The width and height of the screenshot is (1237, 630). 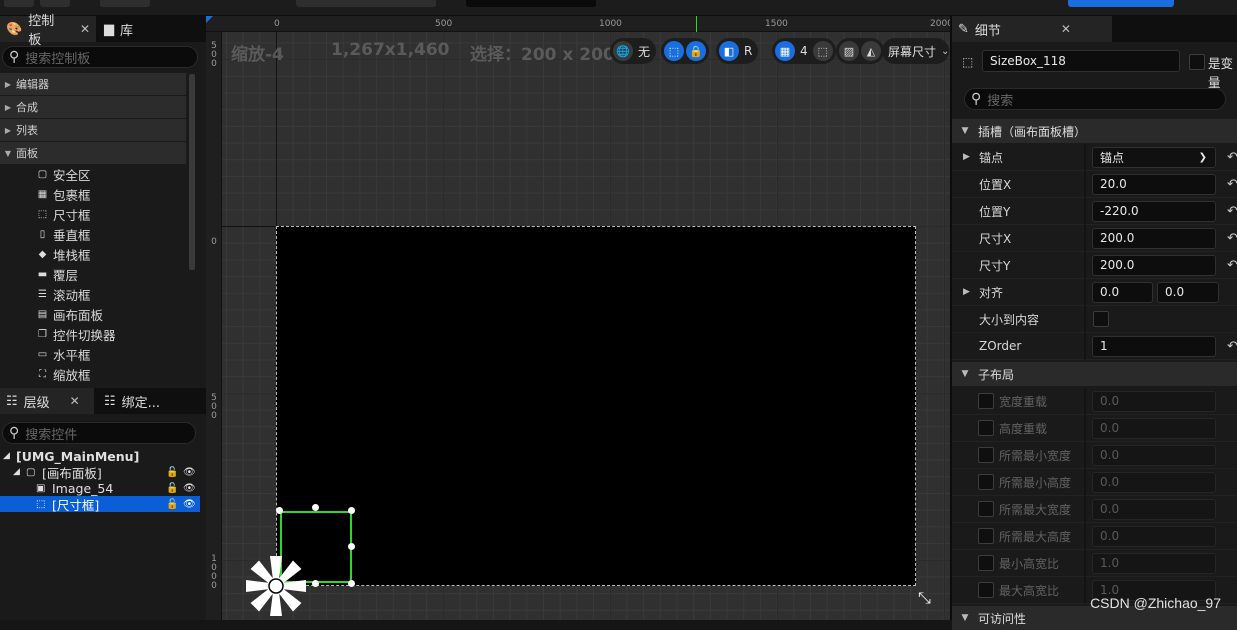 I want to click on grid-icon: ▦, so click(x=785, y=51).